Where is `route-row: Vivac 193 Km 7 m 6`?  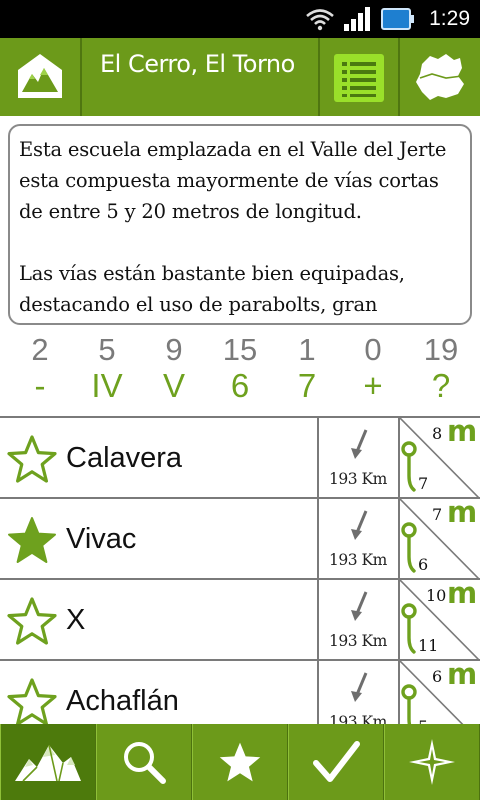
route-row: Vivac 193 Km 7 m 6 is located at coordinates (240, 537).